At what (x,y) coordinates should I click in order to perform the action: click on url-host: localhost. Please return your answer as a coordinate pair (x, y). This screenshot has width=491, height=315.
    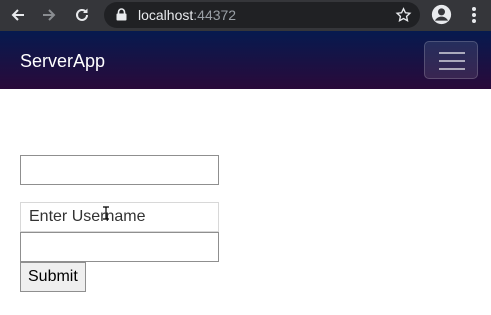
    Looking at the image, I should click on (166, 15).